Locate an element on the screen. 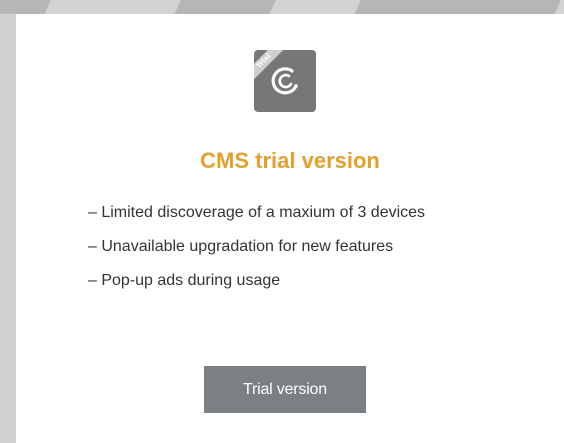 This screenshot has width=564, height=443. trial-version-button: Trial version is located at coordinates (285, 389).